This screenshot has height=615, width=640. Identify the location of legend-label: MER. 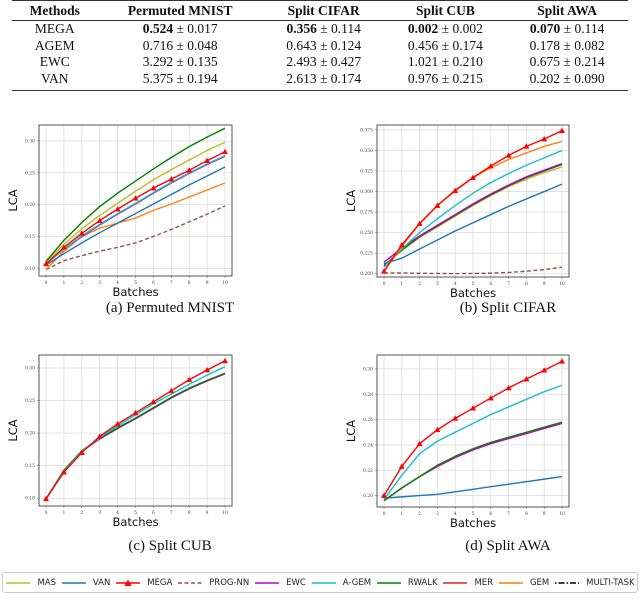
(484, 582).